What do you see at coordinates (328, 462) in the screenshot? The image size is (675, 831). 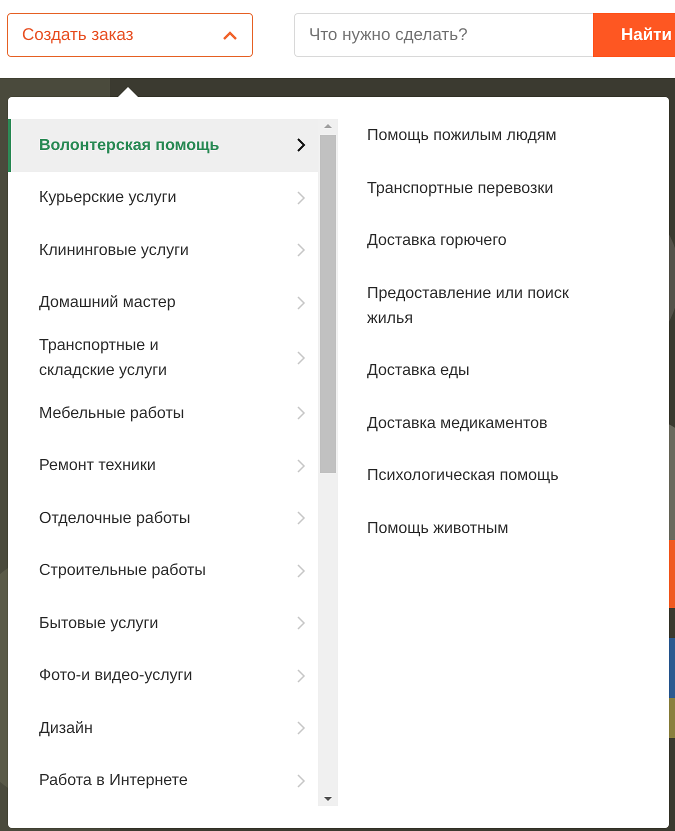 I see `scrollbar` at bounding box center [328, 462].